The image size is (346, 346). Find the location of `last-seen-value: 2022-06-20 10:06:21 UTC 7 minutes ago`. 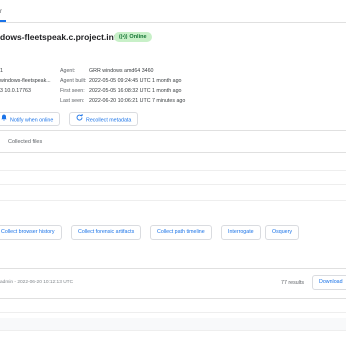

last-seen-value: 2022-06-20 10:06:21 UTC 7 minutes ago is located at coordinates (137, 101).